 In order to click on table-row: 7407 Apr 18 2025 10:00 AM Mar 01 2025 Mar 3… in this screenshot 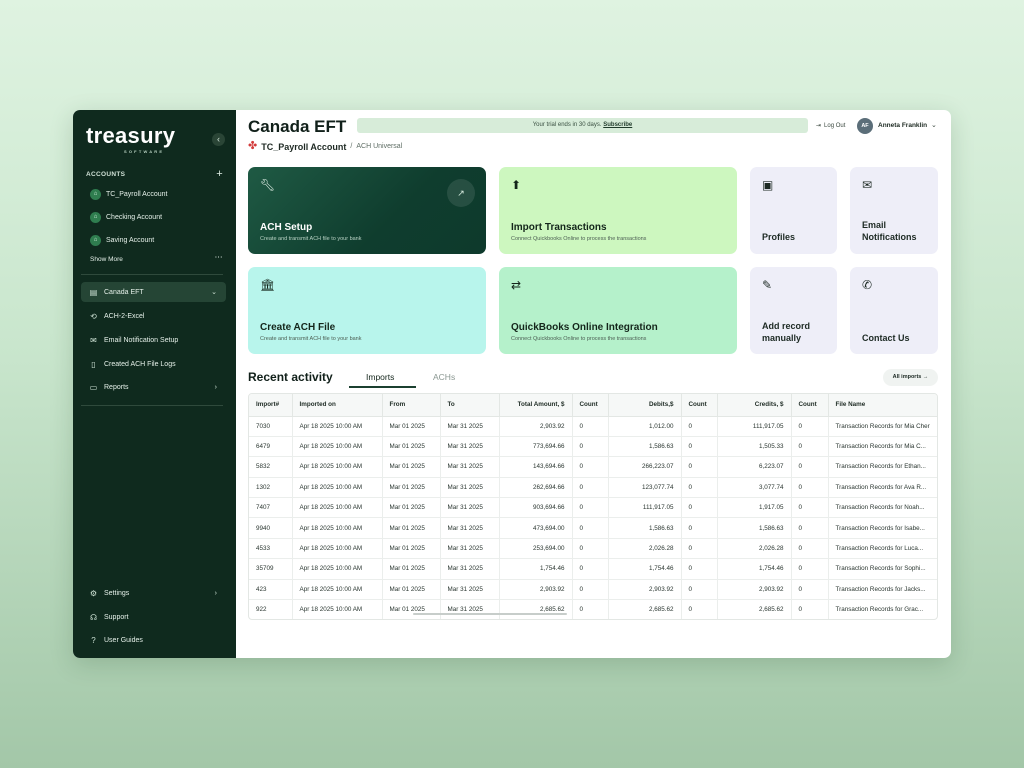, I will do `click(593, 508)`.